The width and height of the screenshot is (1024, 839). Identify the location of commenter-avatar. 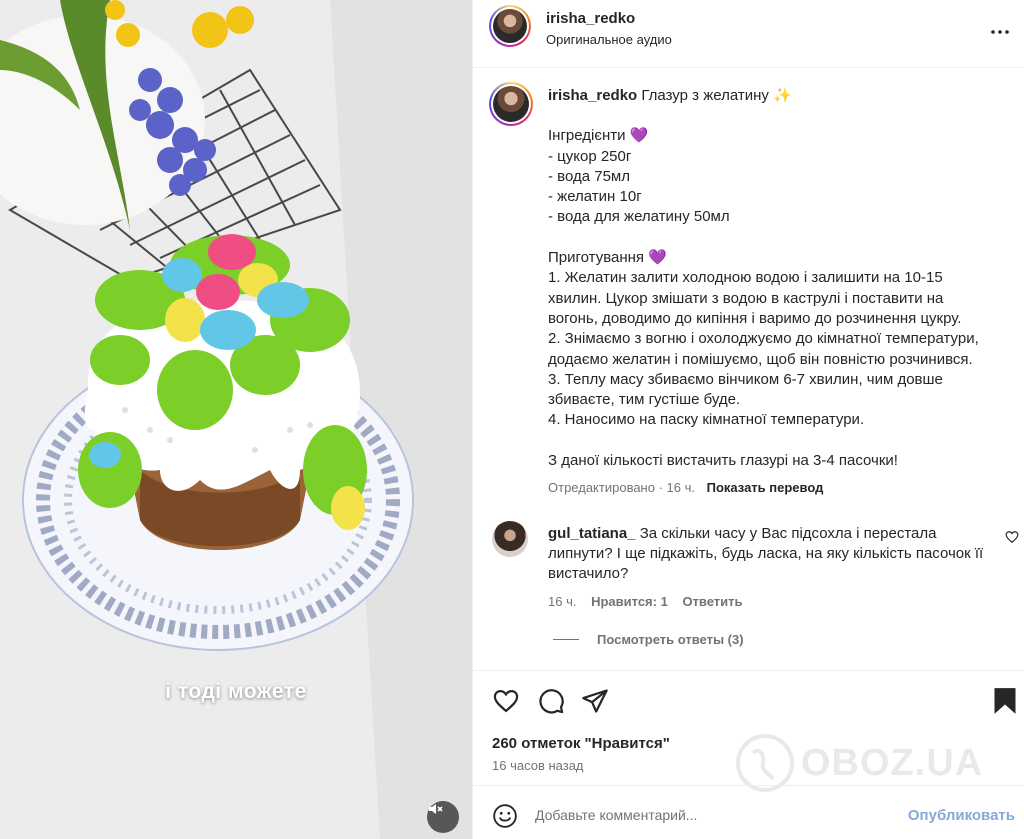
(510, 539).